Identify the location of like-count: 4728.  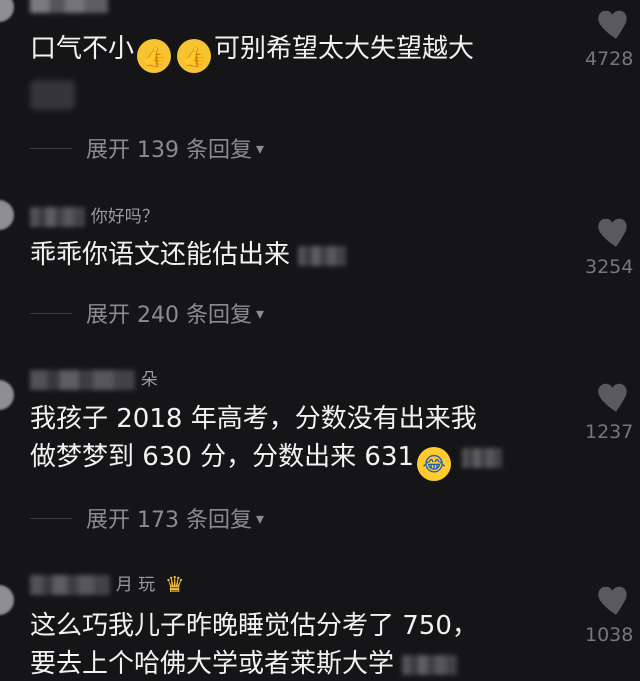
(609, 59).